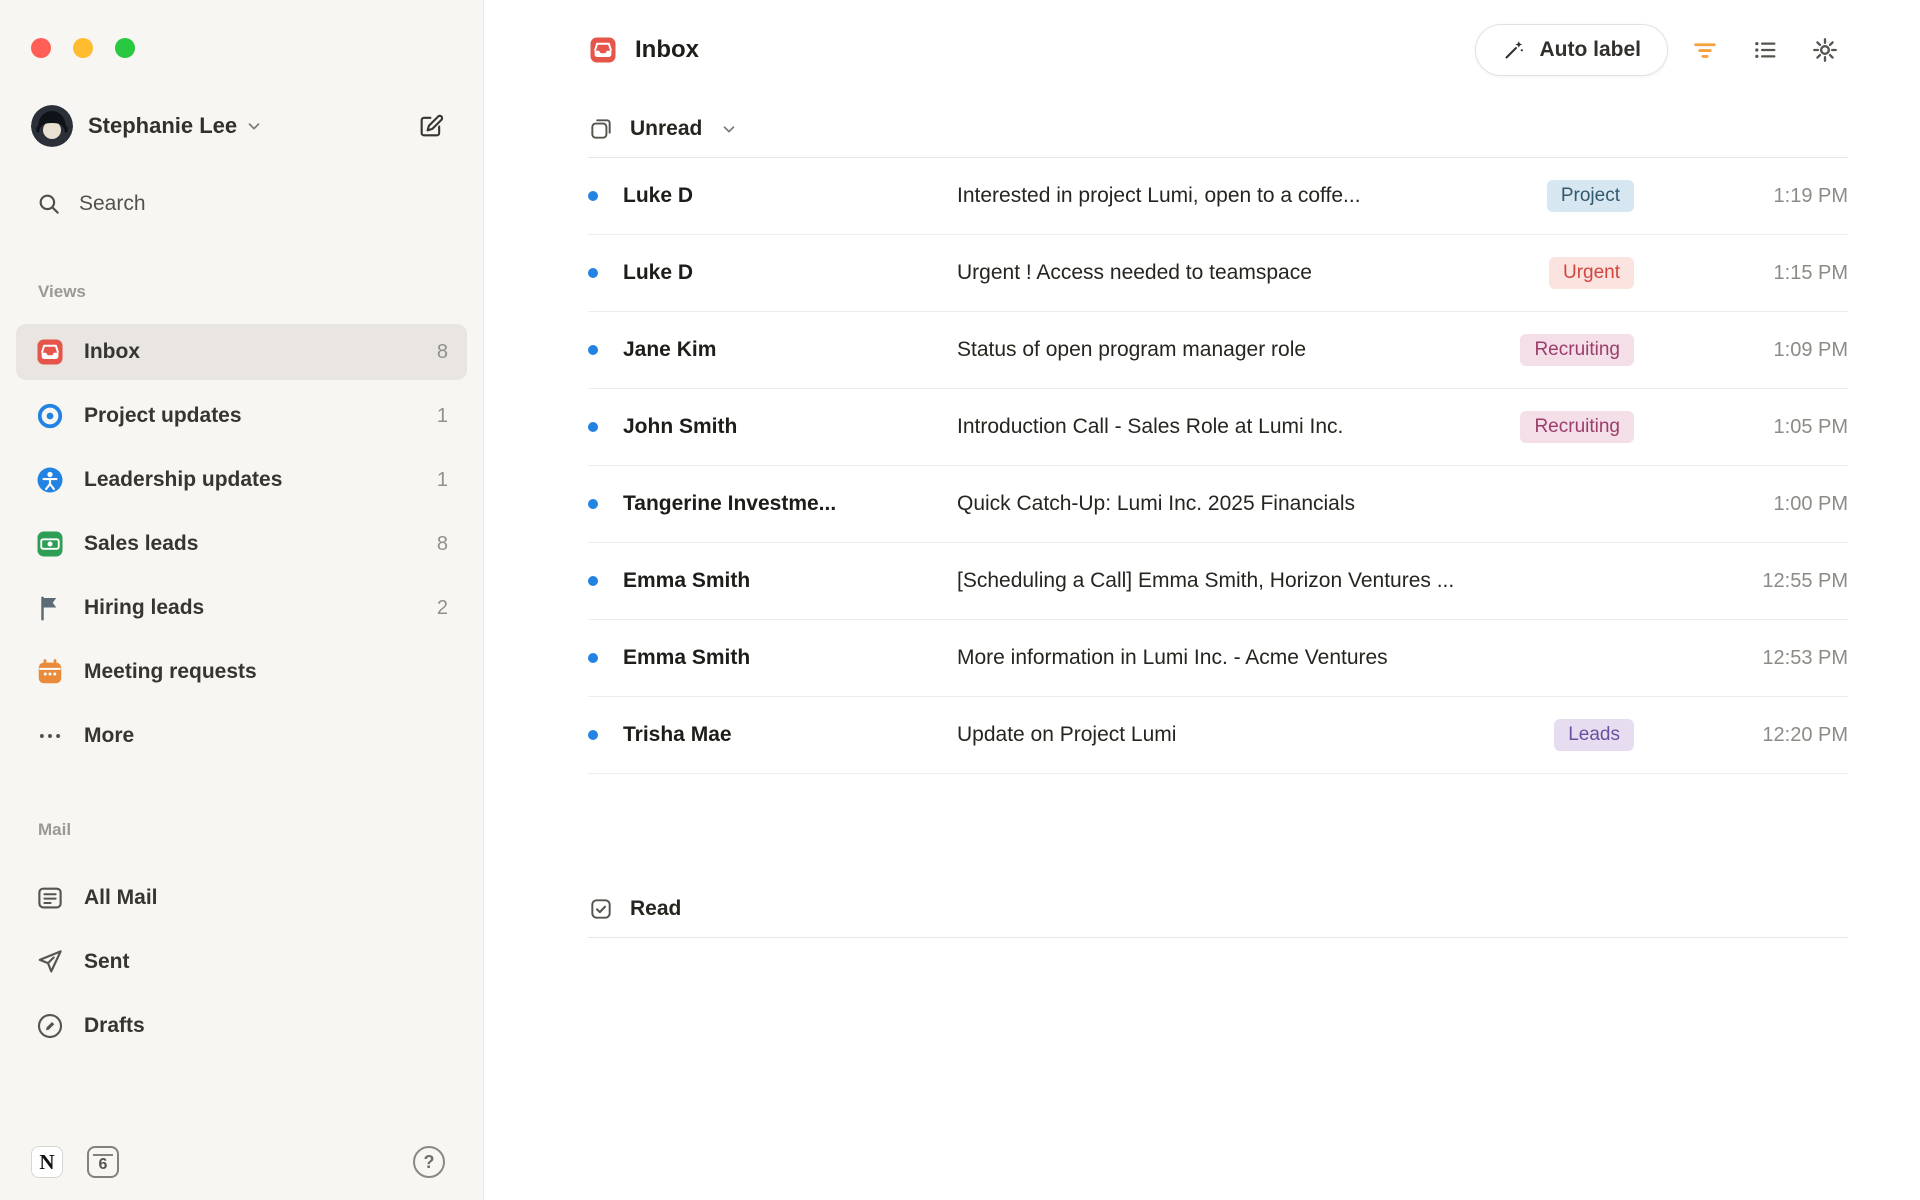 This screenshot has height=1200, width=1920. What do you see at coordinates (49, 204) in the screenshot?
I see `search-icon` at bounding box center [49, 204].